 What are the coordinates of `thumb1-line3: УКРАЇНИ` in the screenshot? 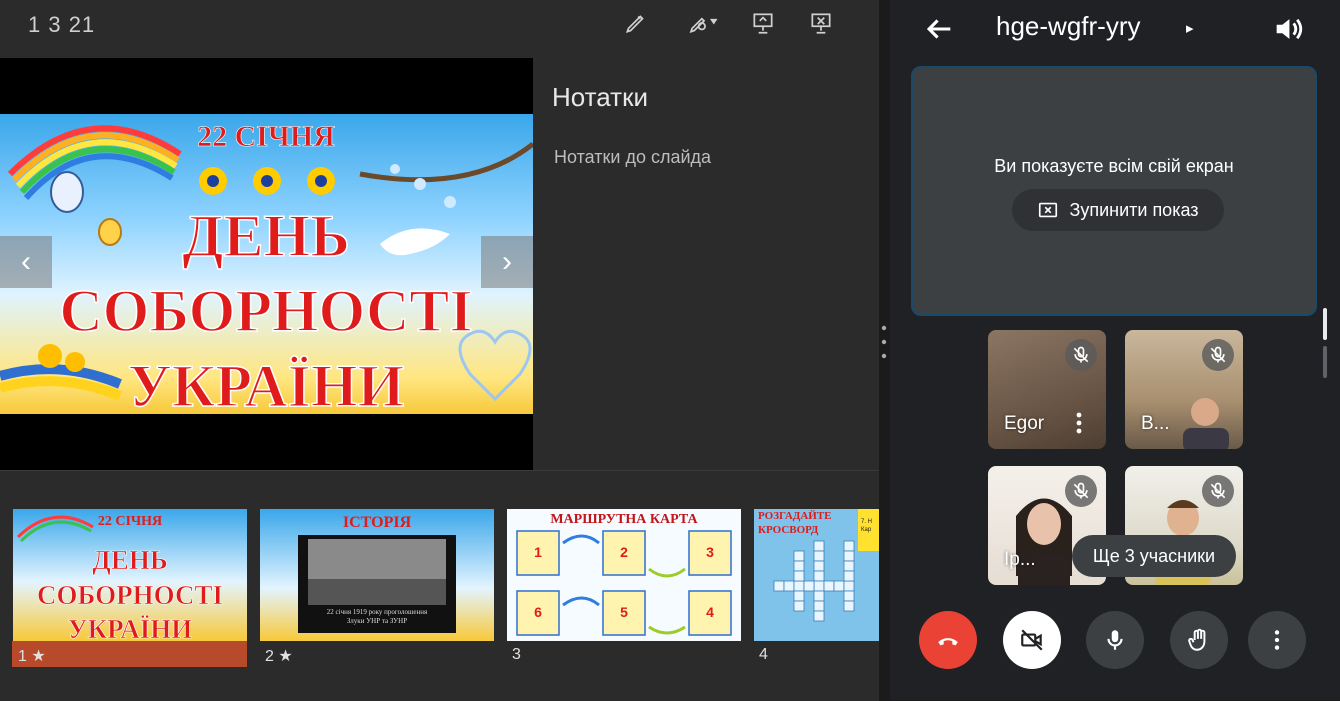 It's located at (130, 627).